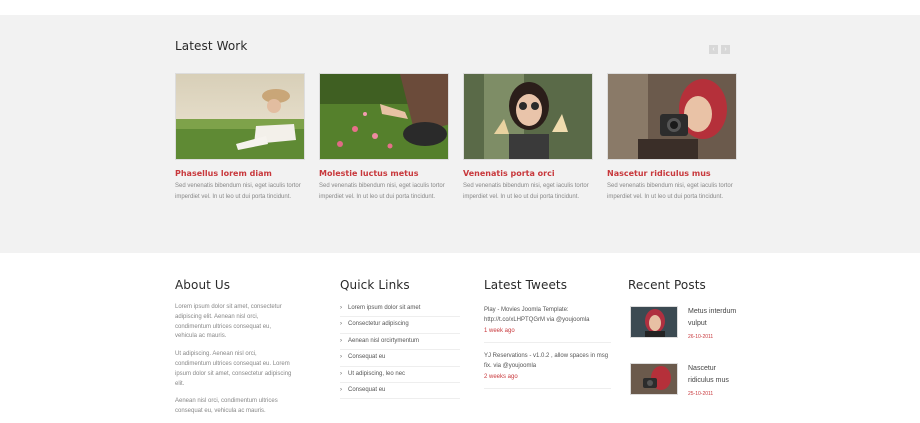 This screenshot has width=920, height=423. I want to click on post-title: Metus interdum vulput, so click(715, 318).